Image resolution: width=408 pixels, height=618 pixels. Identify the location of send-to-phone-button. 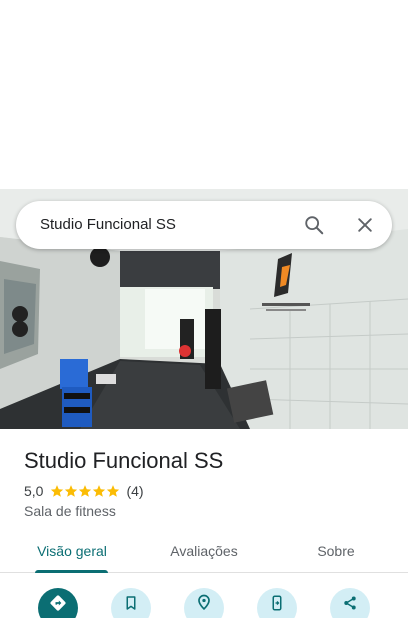
(277, 603).